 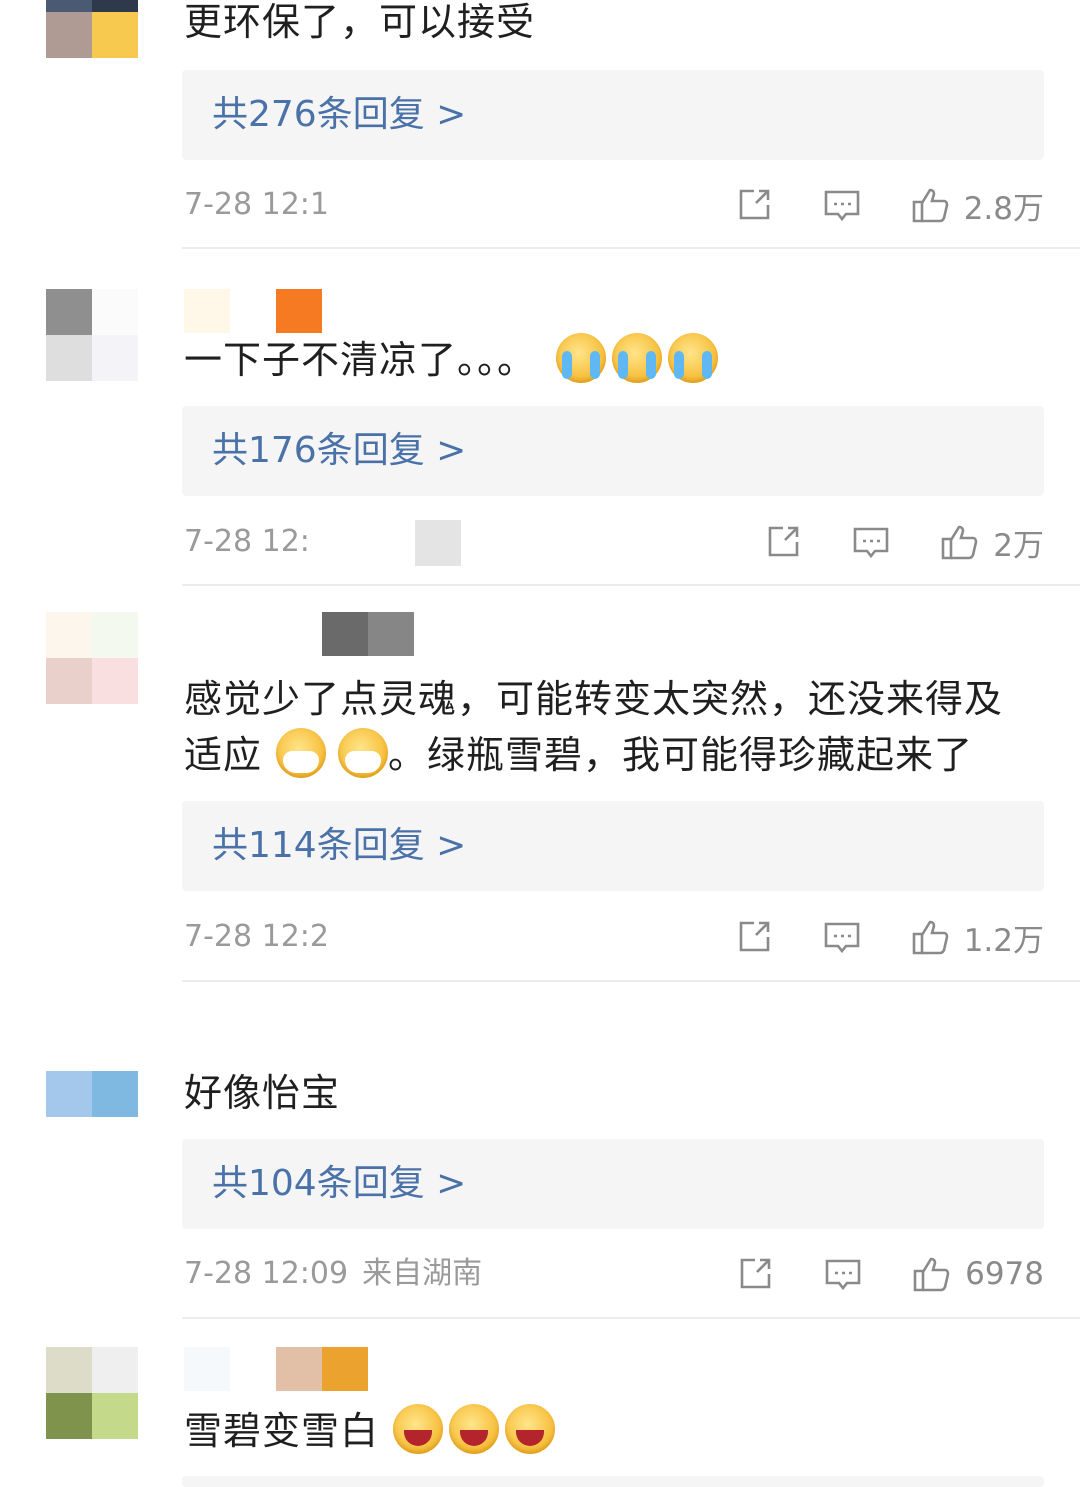 What do you see at coordinates (360, 360) in the screenshot?
I see `comment-text-body: 一下子不清凉了。。。` at bounding box center [360, 360].